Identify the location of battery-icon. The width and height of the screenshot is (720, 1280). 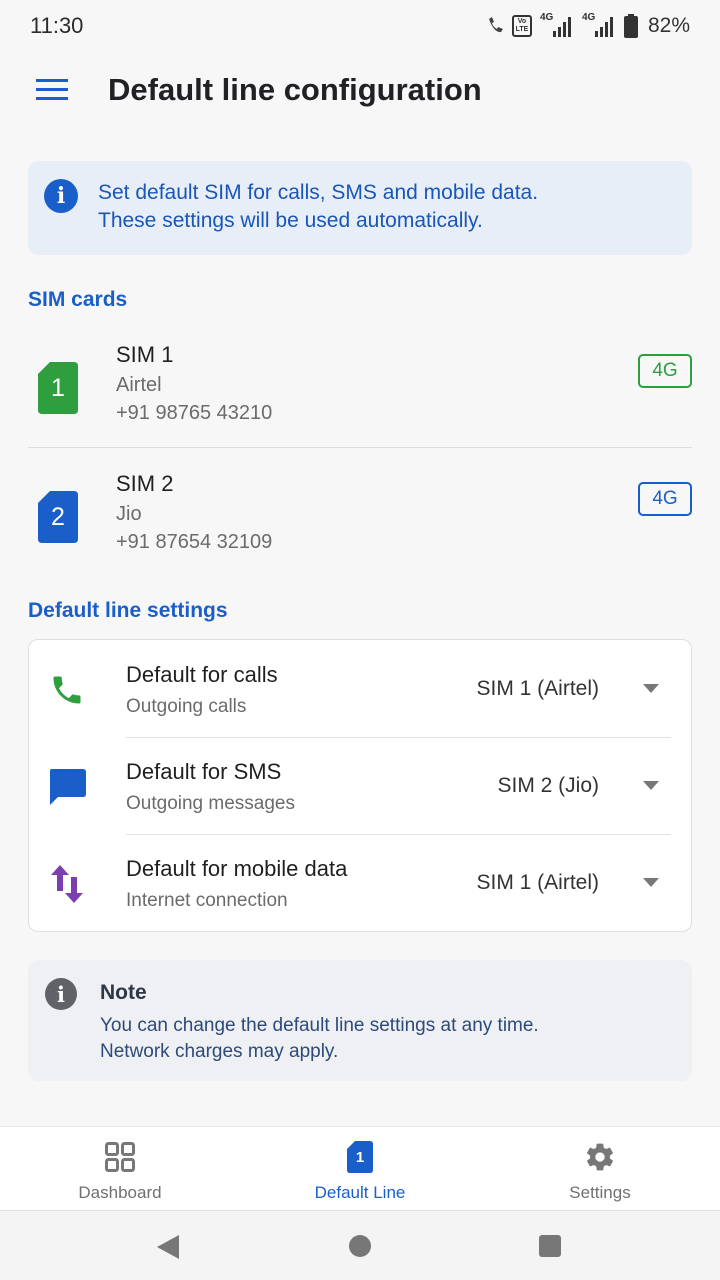
(630, 26).